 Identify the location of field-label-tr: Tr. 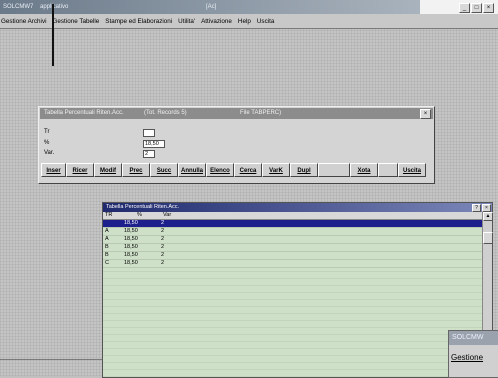
(47, 132).